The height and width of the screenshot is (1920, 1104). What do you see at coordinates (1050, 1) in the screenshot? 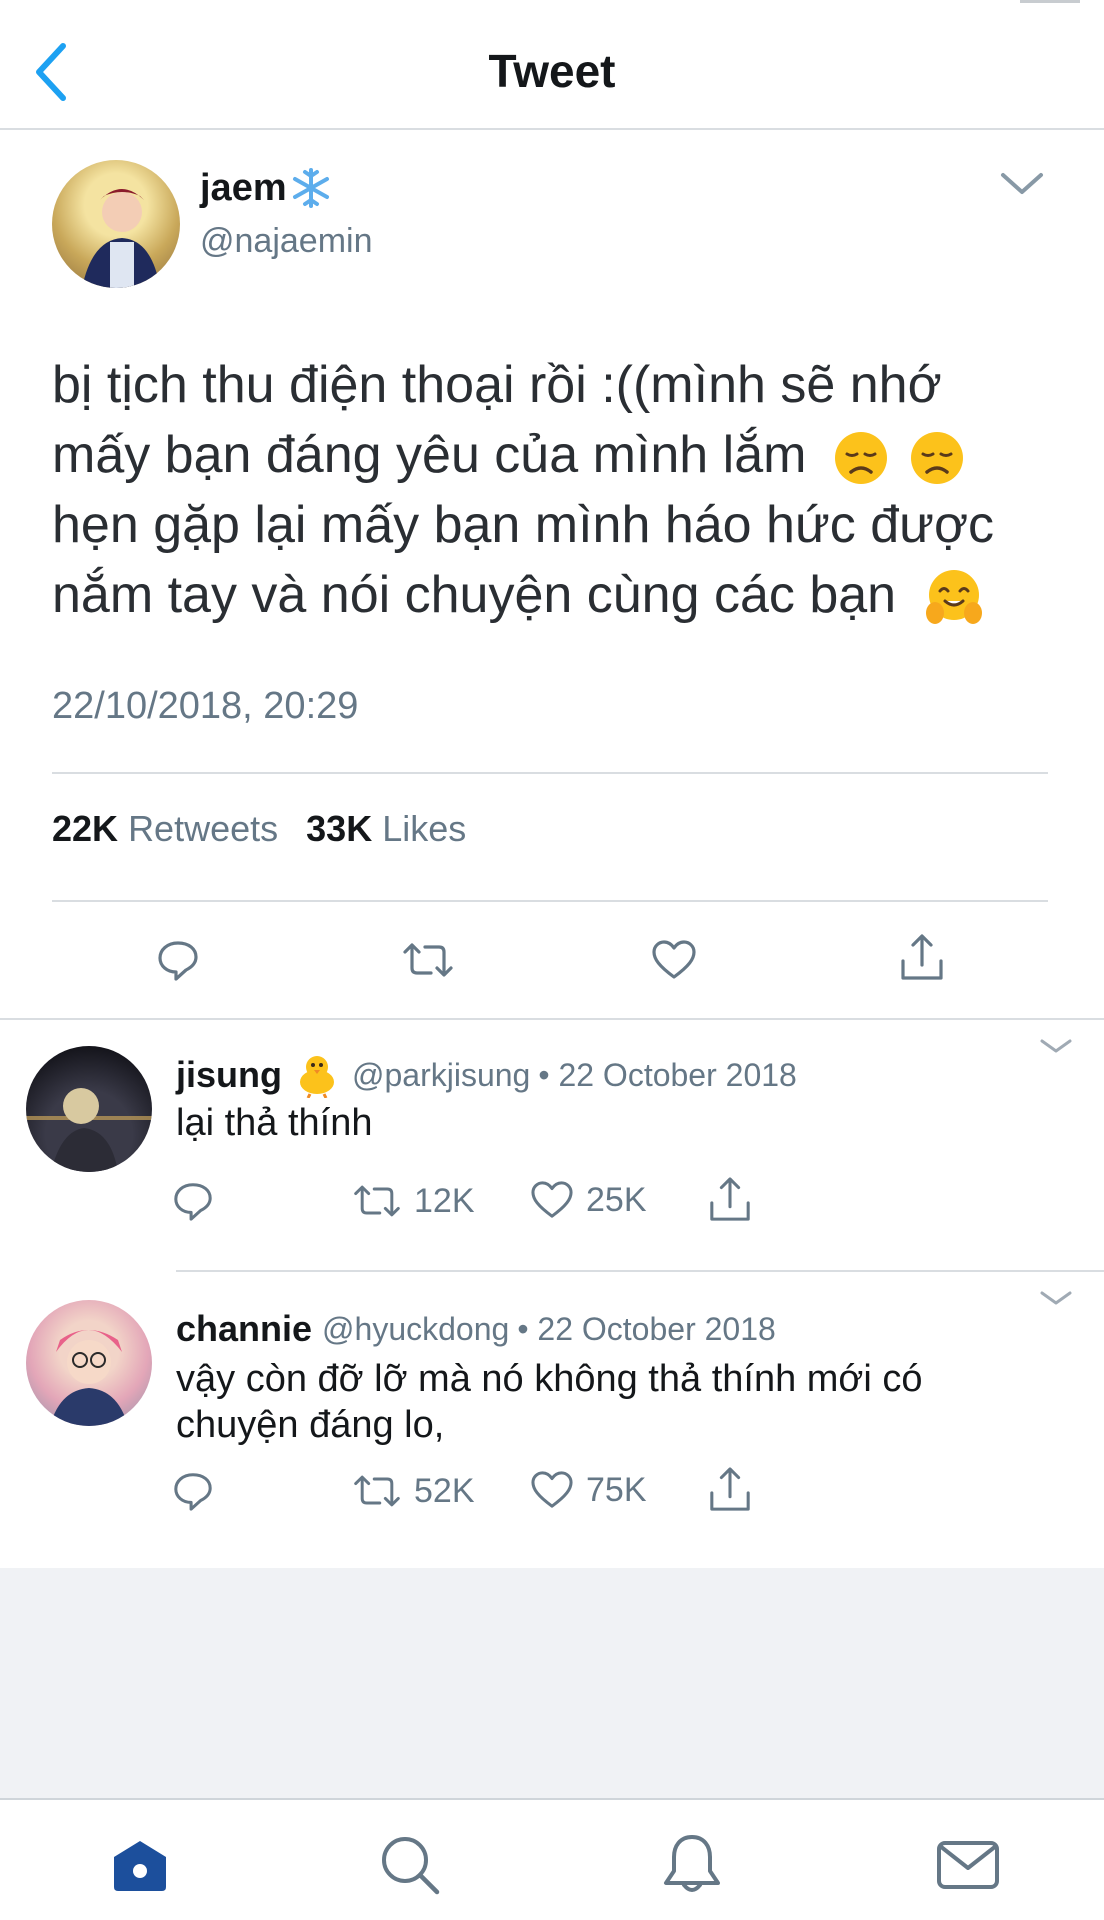
I see `top-bar-indicator` at bounding box center [1050, 1].